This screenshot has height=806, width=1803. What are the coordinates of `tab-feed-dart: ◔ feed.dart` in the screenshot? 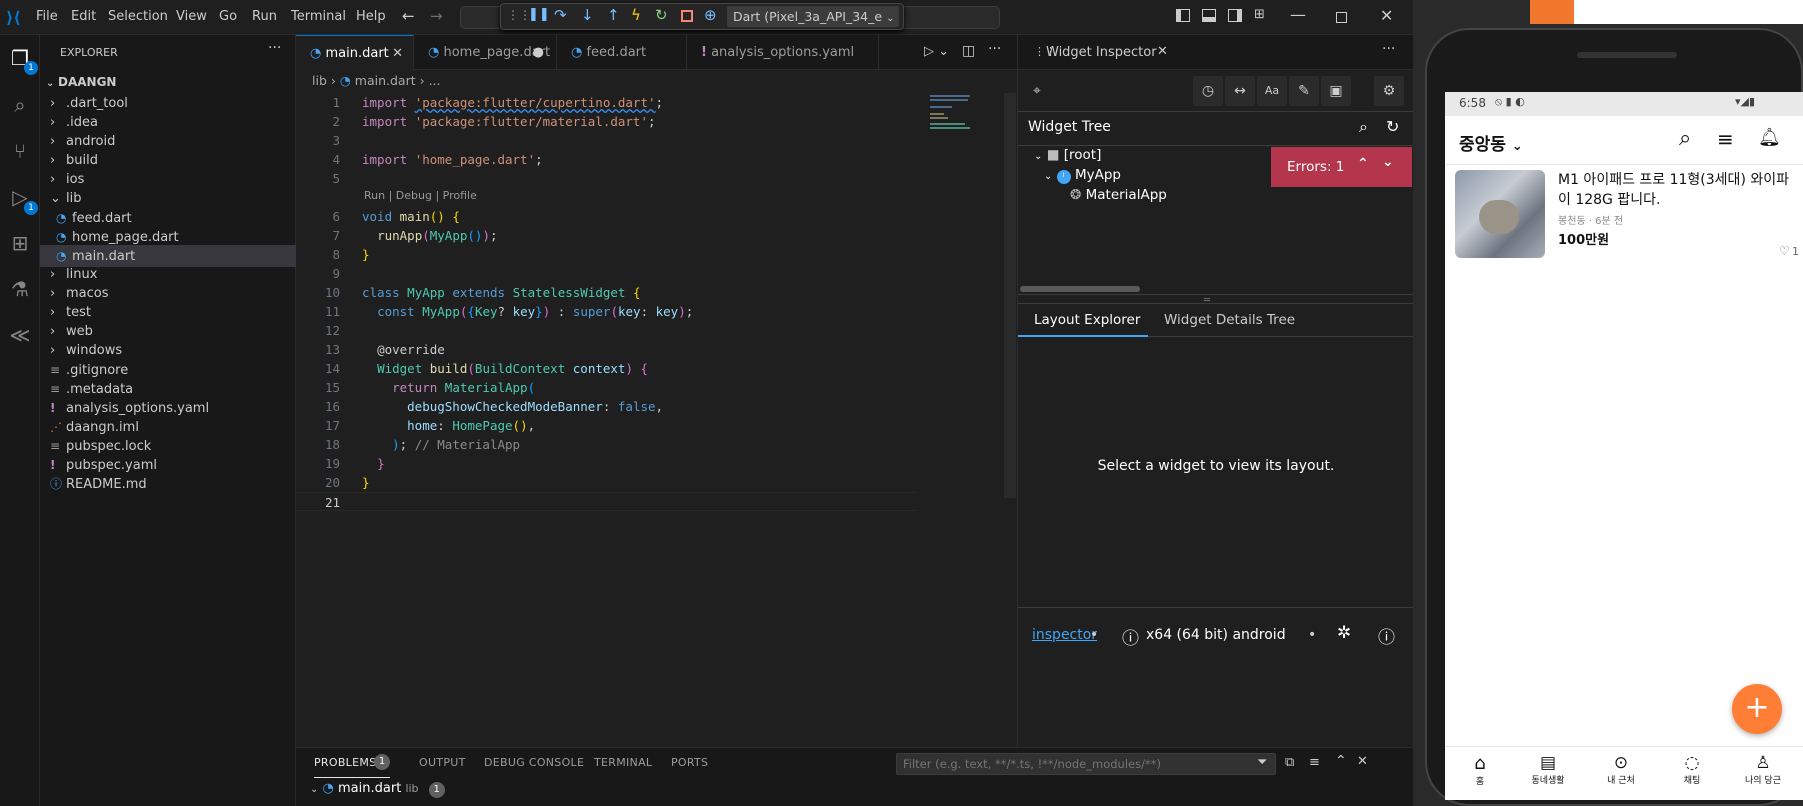 It's located at (622, 52).